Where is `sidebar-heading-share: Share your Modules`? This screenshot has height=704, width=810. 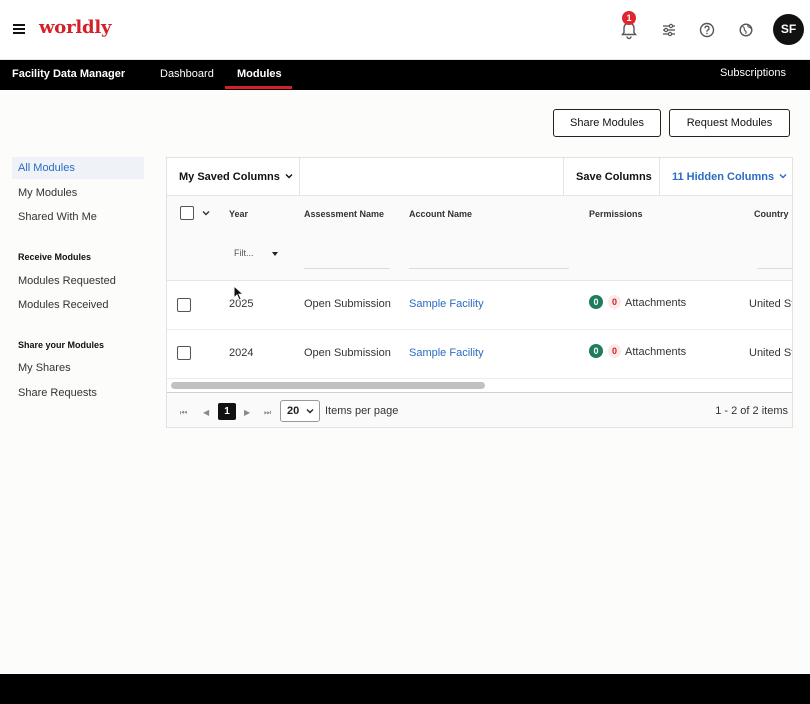 sidebar-heading-share: Share your Modules is located at coordinates (61, 345).